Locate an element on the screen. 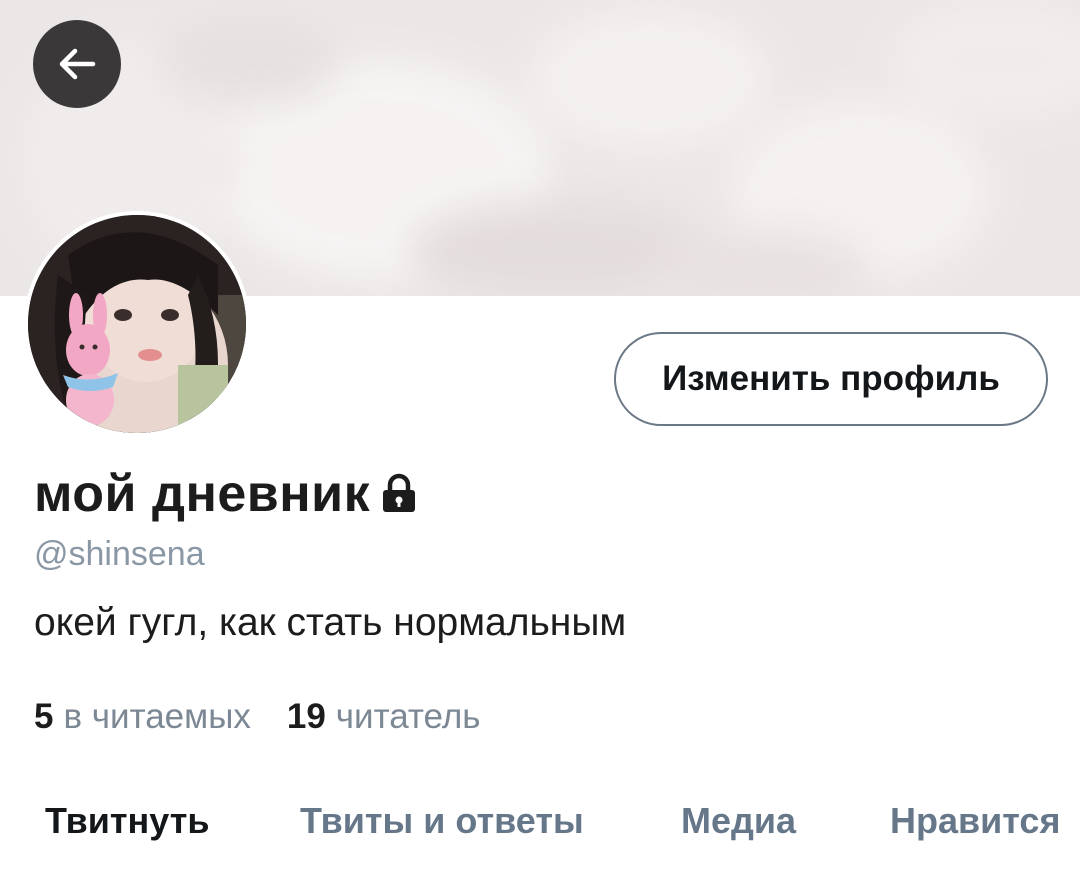  following-count: 5 is located at coordinates (44, 716).